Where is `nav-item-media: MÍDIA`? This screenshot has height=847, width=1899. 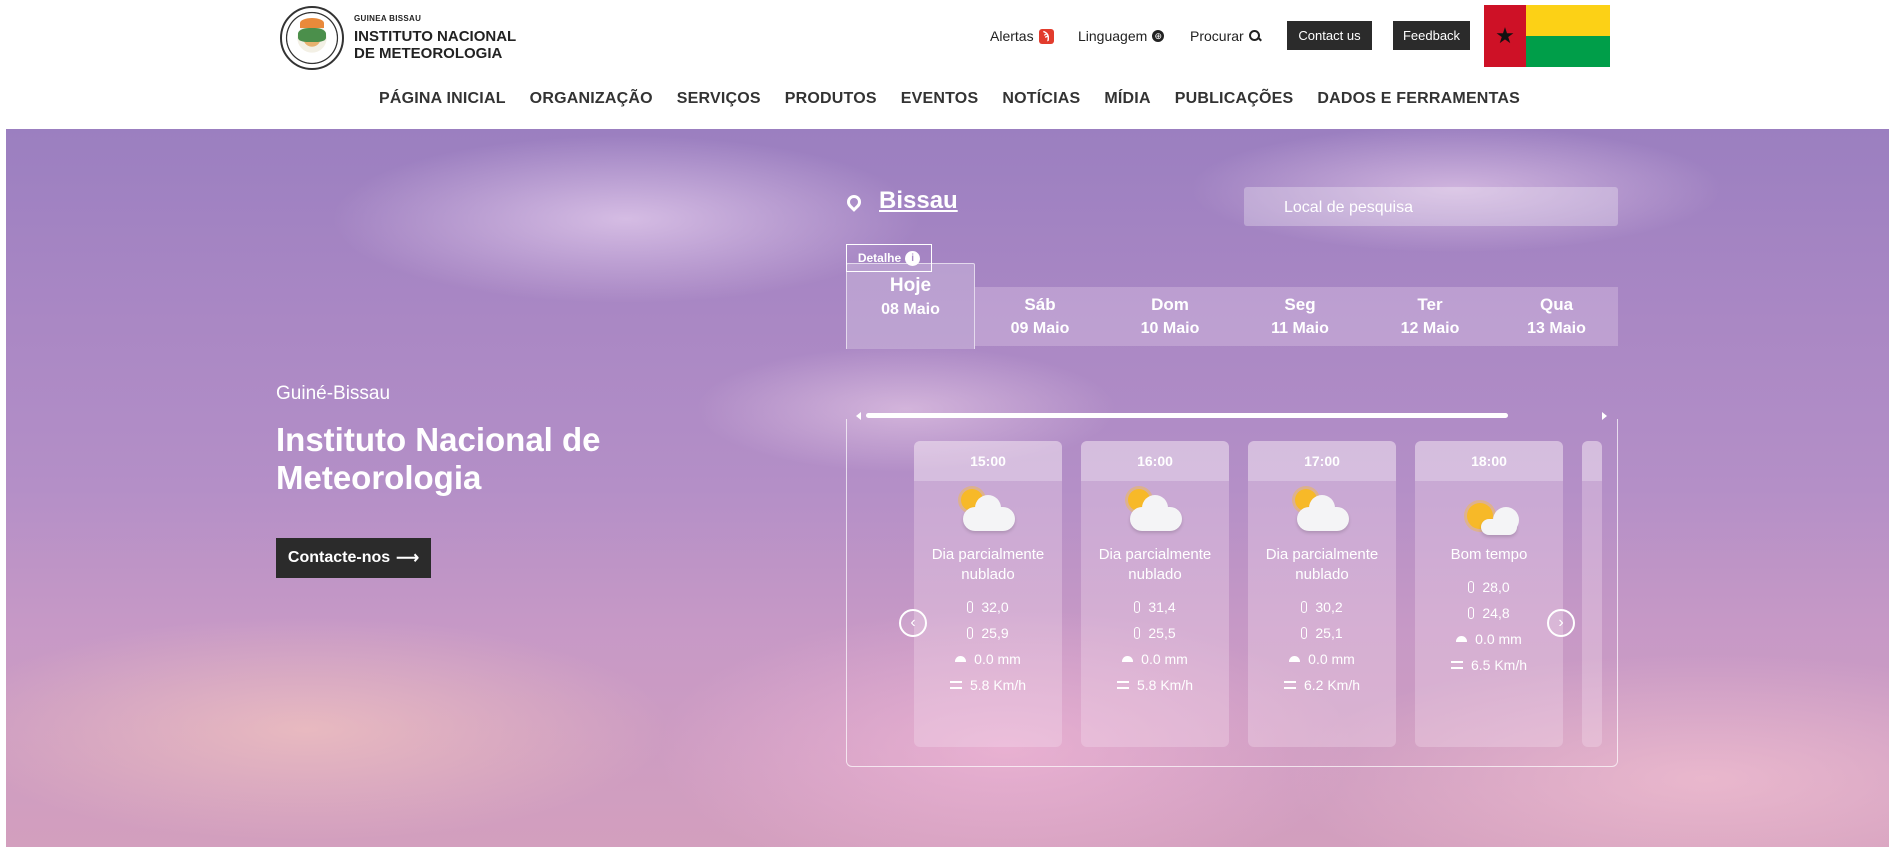 nav-item-media: MÍDIA is located at coordinates (1127, 99).